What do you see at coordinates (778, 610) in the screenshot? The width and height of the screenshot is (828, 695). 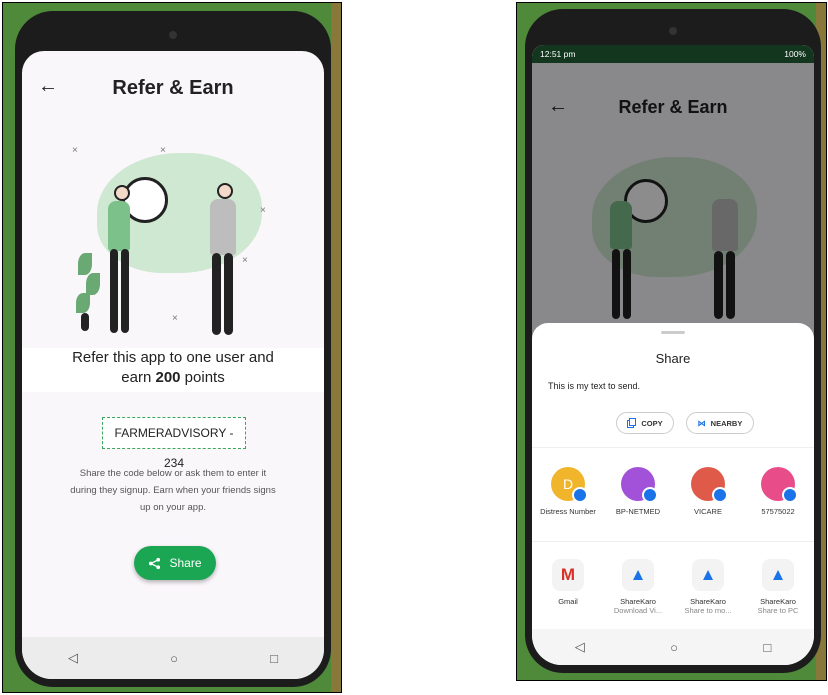 I see `app-subtitle: Share to PC` at bounding box center [778, 610].